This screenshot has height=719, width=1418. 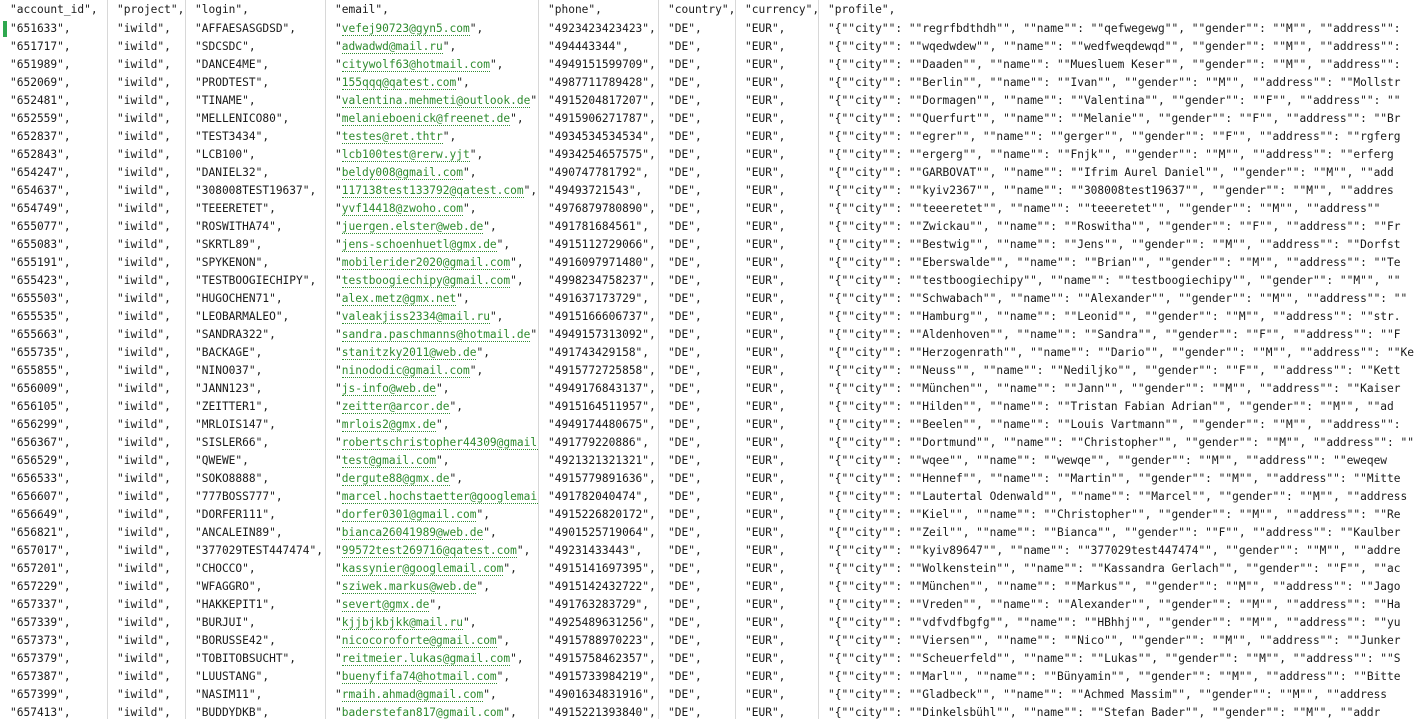 What do you see at coordinates (389, 461) in the screenshot?
I see `email-link: test@gmail.com` at bounding box center [389, 461].